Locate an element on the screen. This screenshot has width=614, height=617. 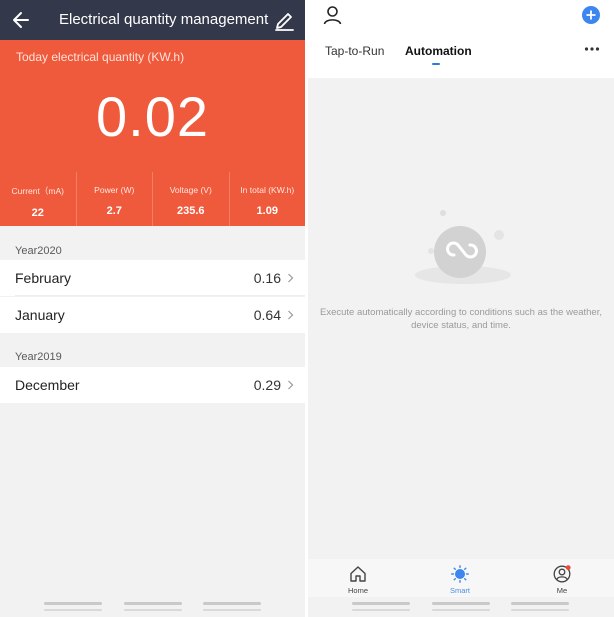
automation-empty-icon is located at coordinates (463, 247).